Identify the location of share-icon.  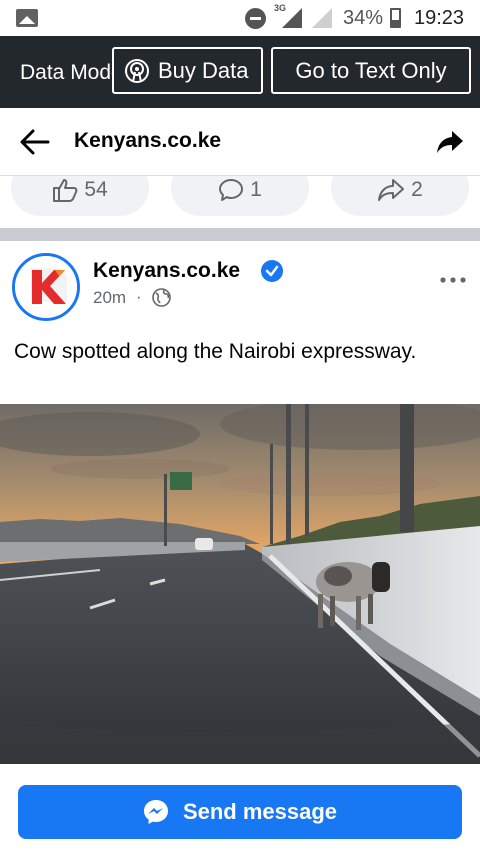
(391, 190).